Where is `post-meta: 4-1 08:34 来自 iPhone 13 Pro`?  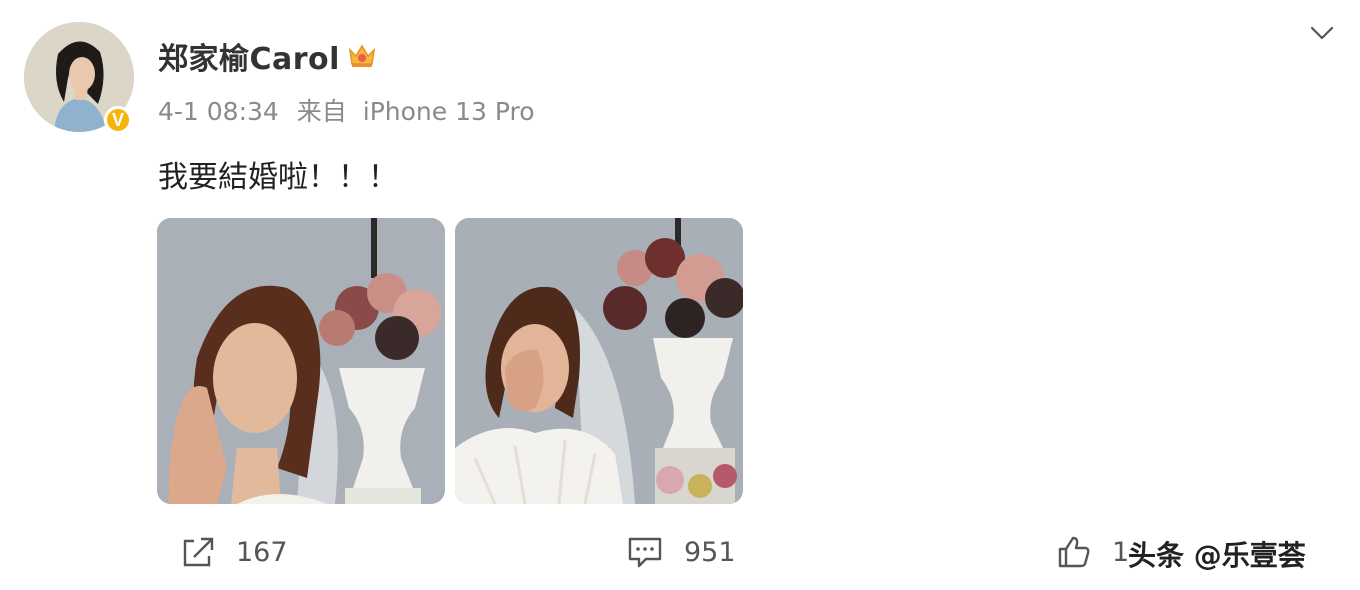 post-meta: 4-1 08:34 来自 iPhone 13 Pro is located at coordinates (346, 110).